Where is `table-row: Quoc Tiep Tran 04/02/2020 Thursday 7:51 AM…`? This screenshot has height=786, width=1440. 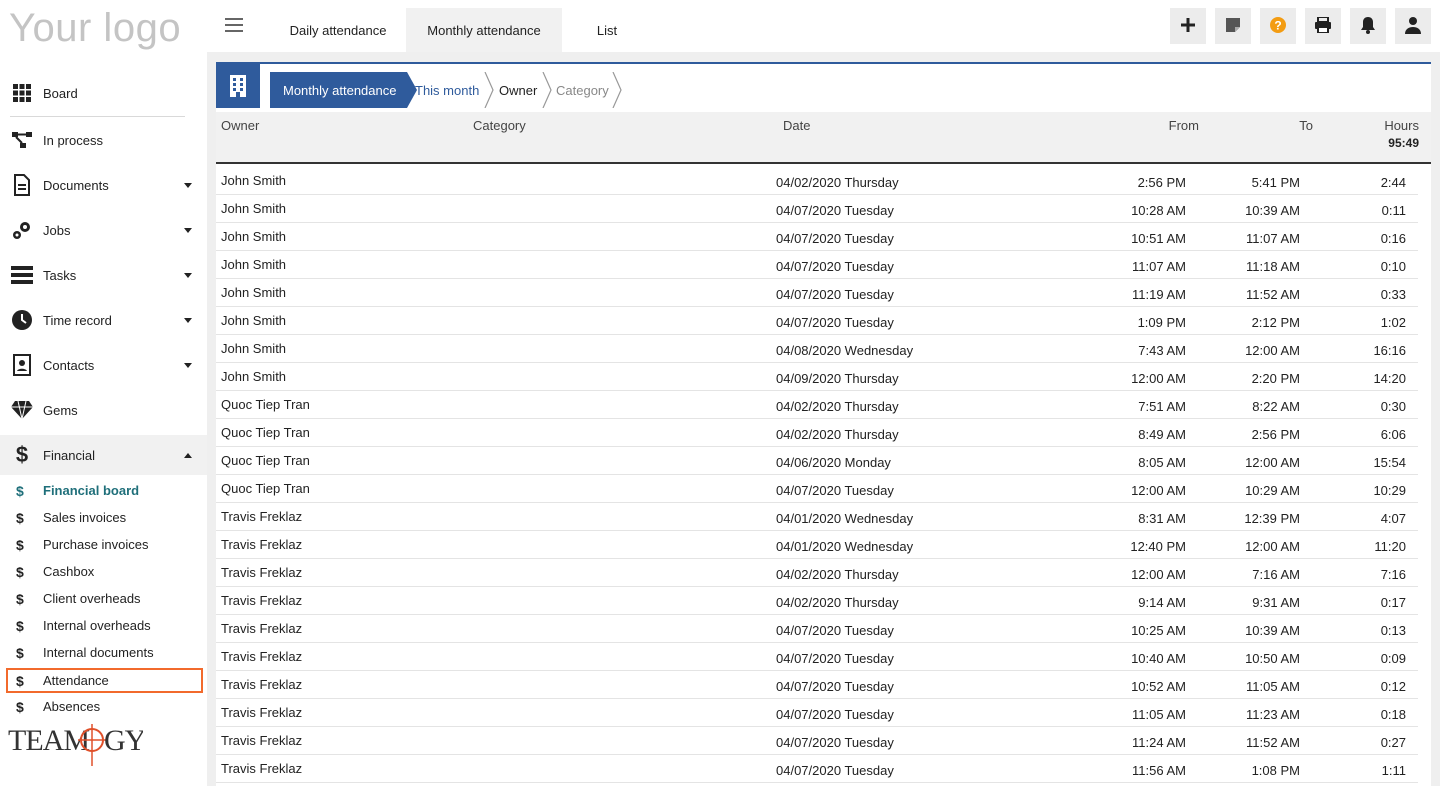
table-row: Quoc Tiep Tran 04/02/2020 Thursday 7:51 AM… is located at coordinates (817, 405).